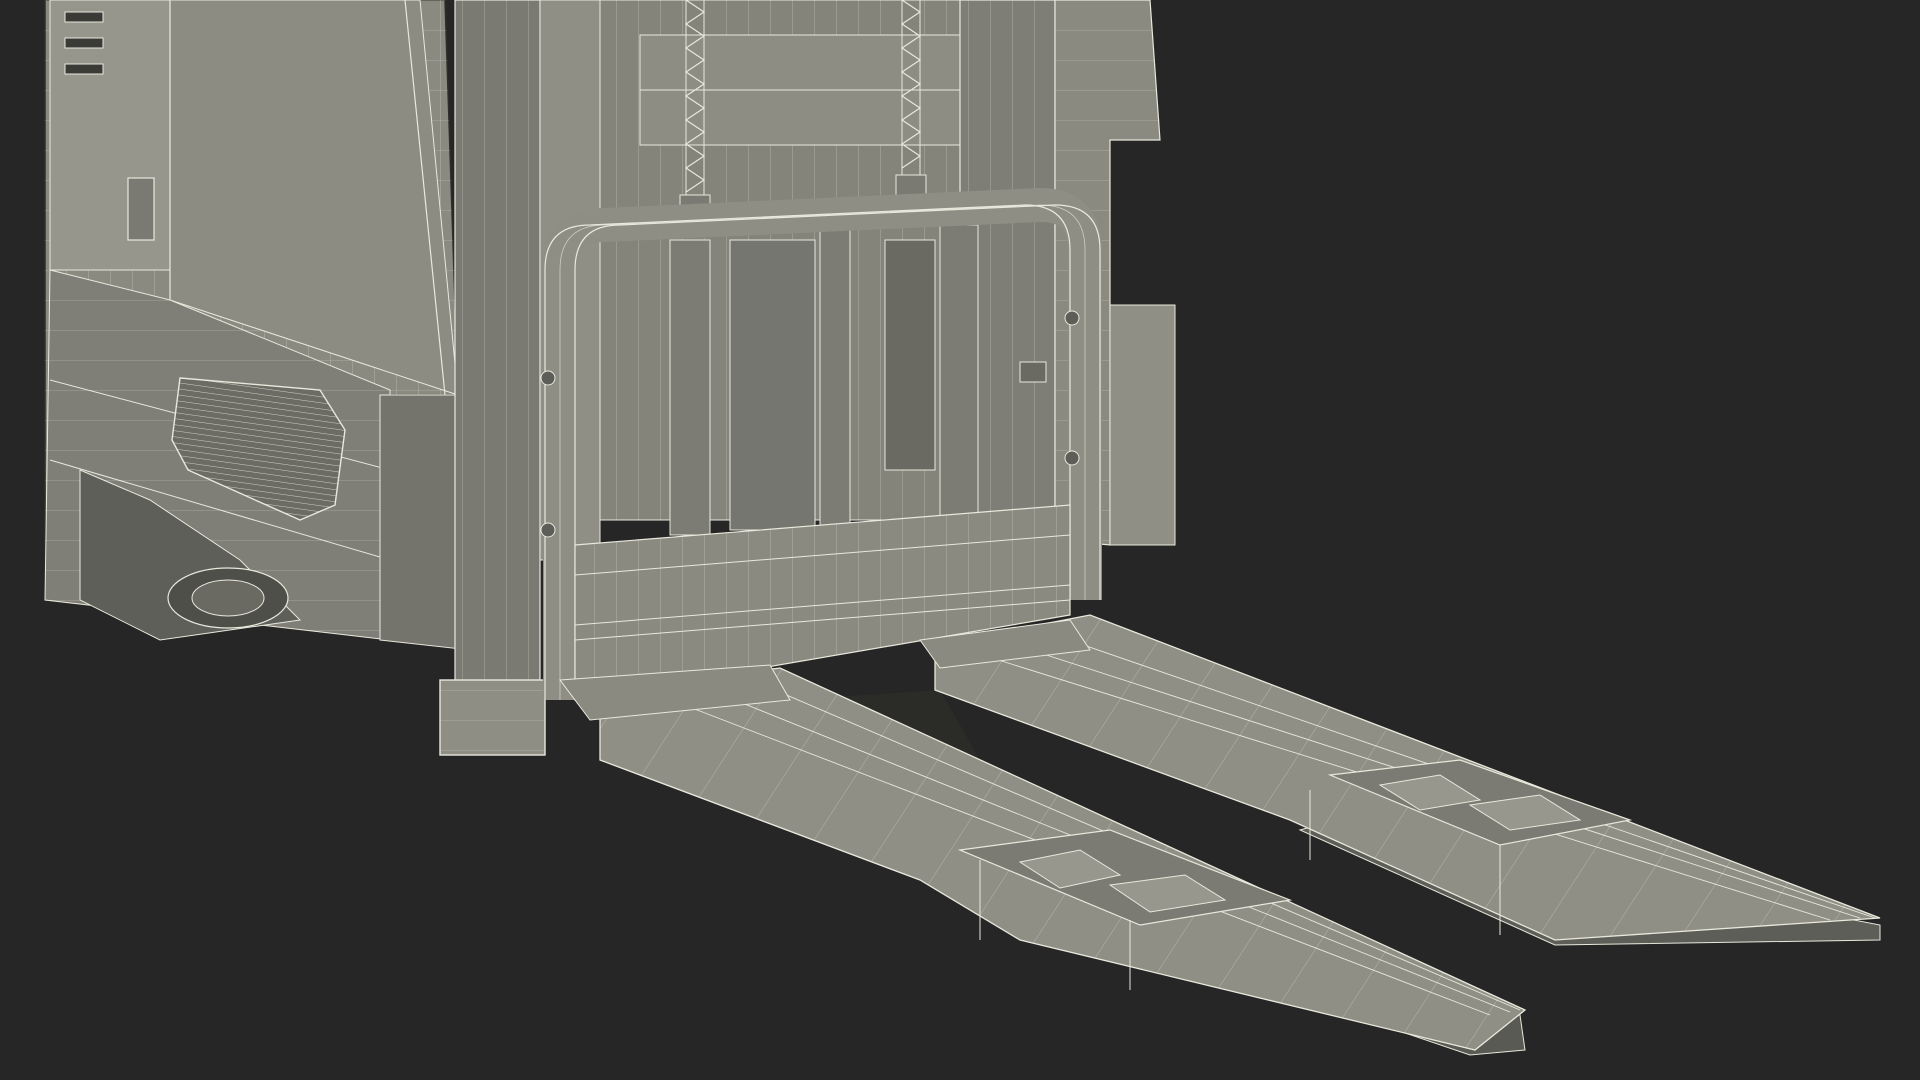  I want to click on vent-slots, so click(84, 43).